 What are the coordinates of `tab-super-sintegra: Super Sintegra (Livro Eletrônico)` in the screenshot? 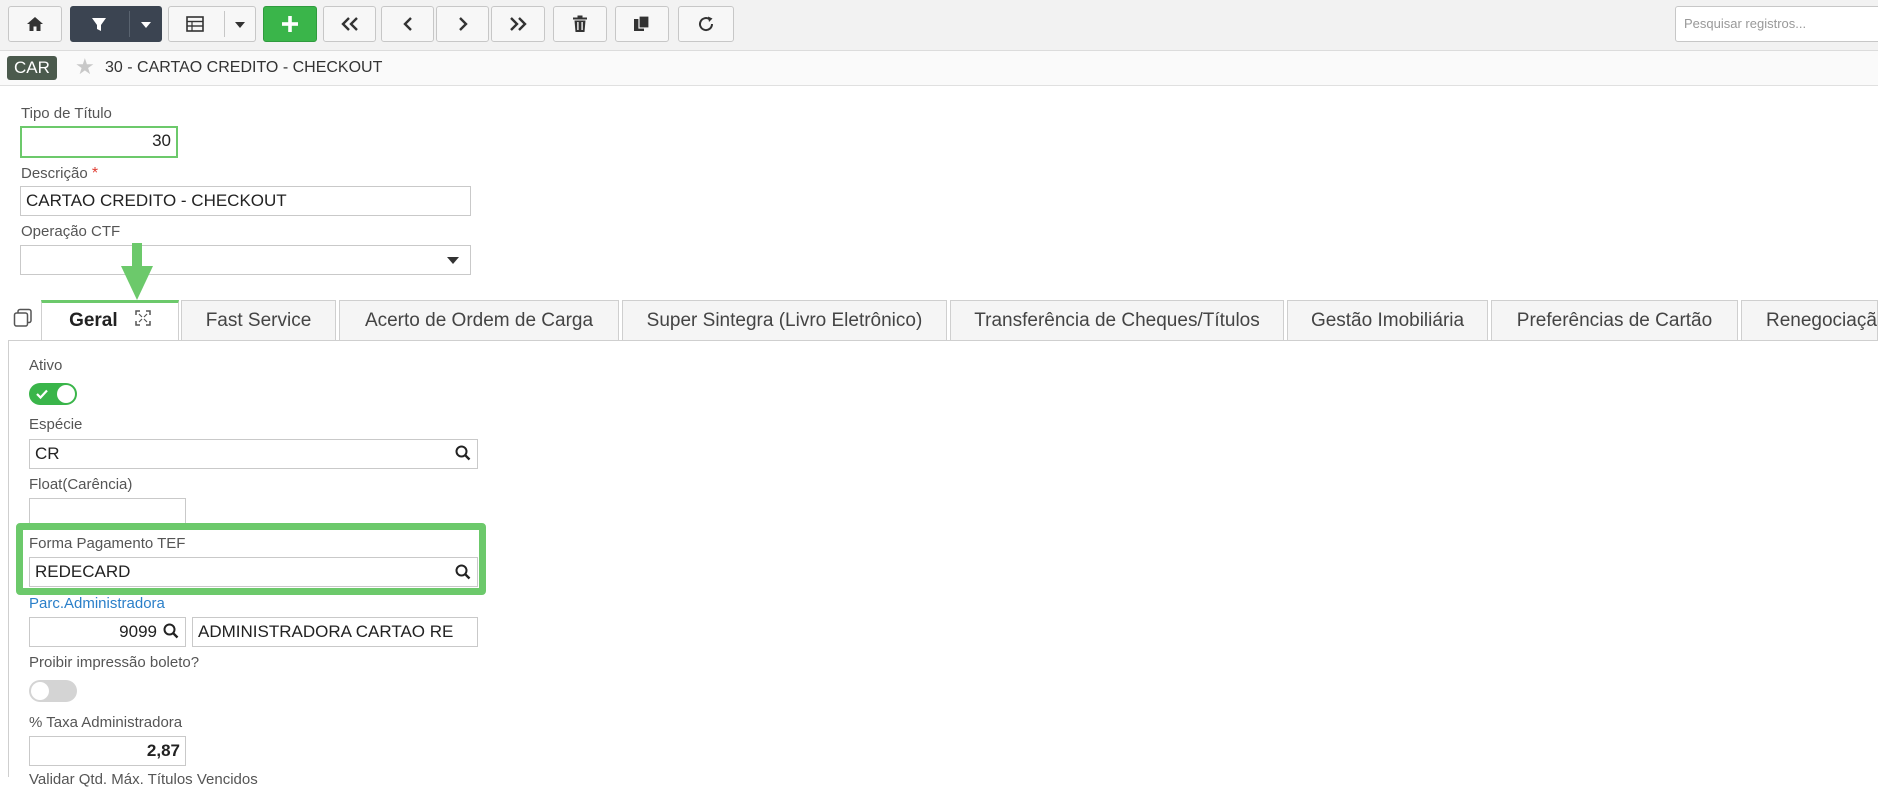 It's located at (784, 320).